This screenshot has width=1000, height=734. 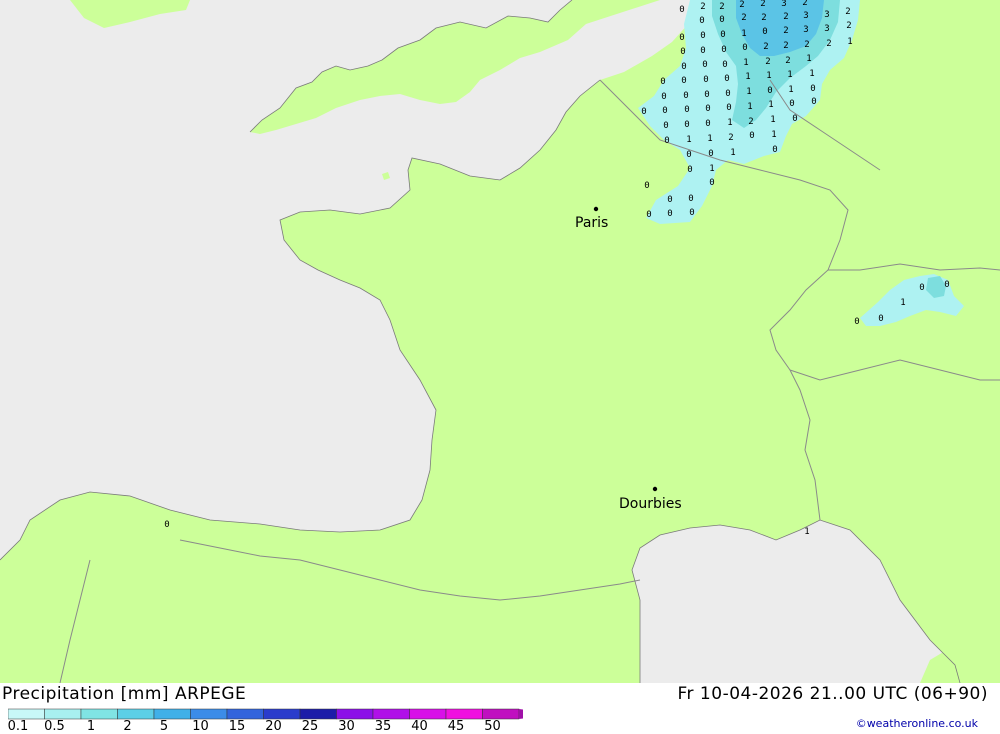 I want to click on scale-label: 40, so click(x=419, y=726).